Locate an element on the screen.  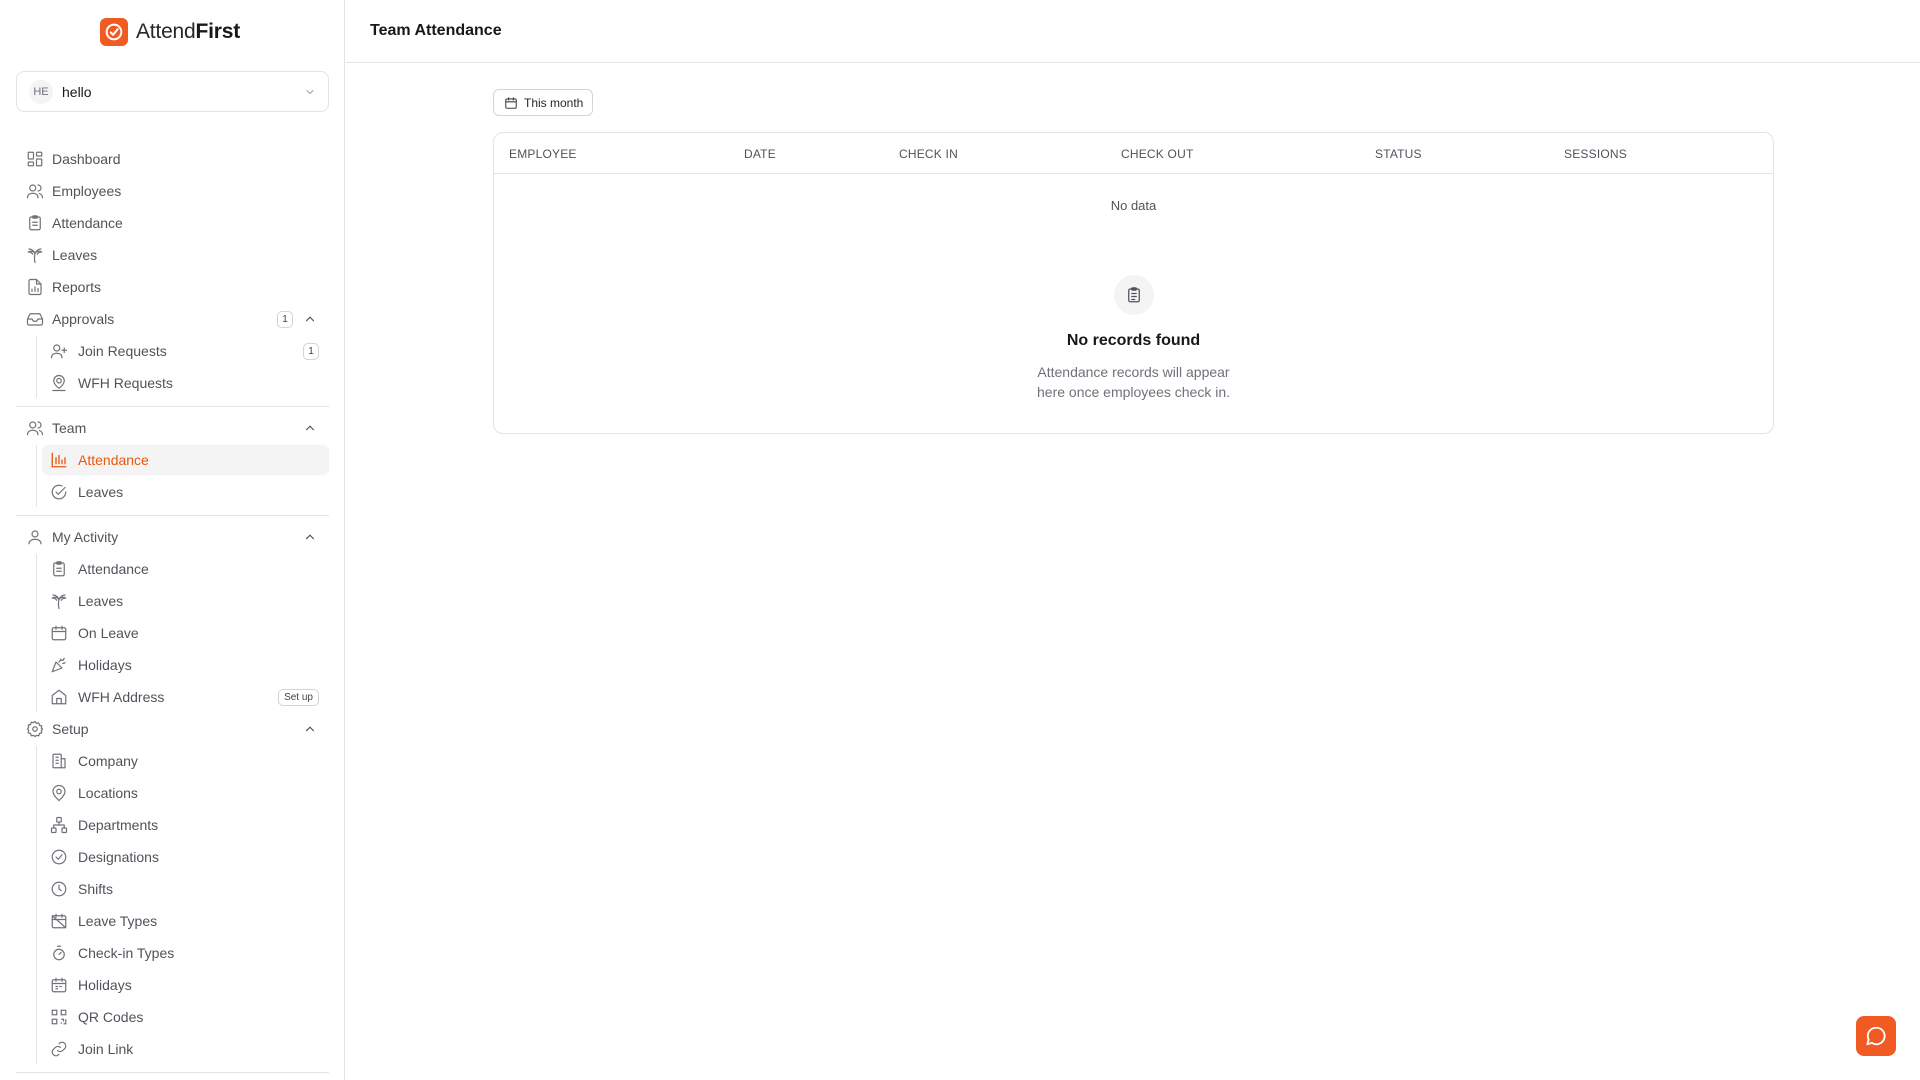
column-sessions: SESSIONS is located at coordinates (1595, 154).